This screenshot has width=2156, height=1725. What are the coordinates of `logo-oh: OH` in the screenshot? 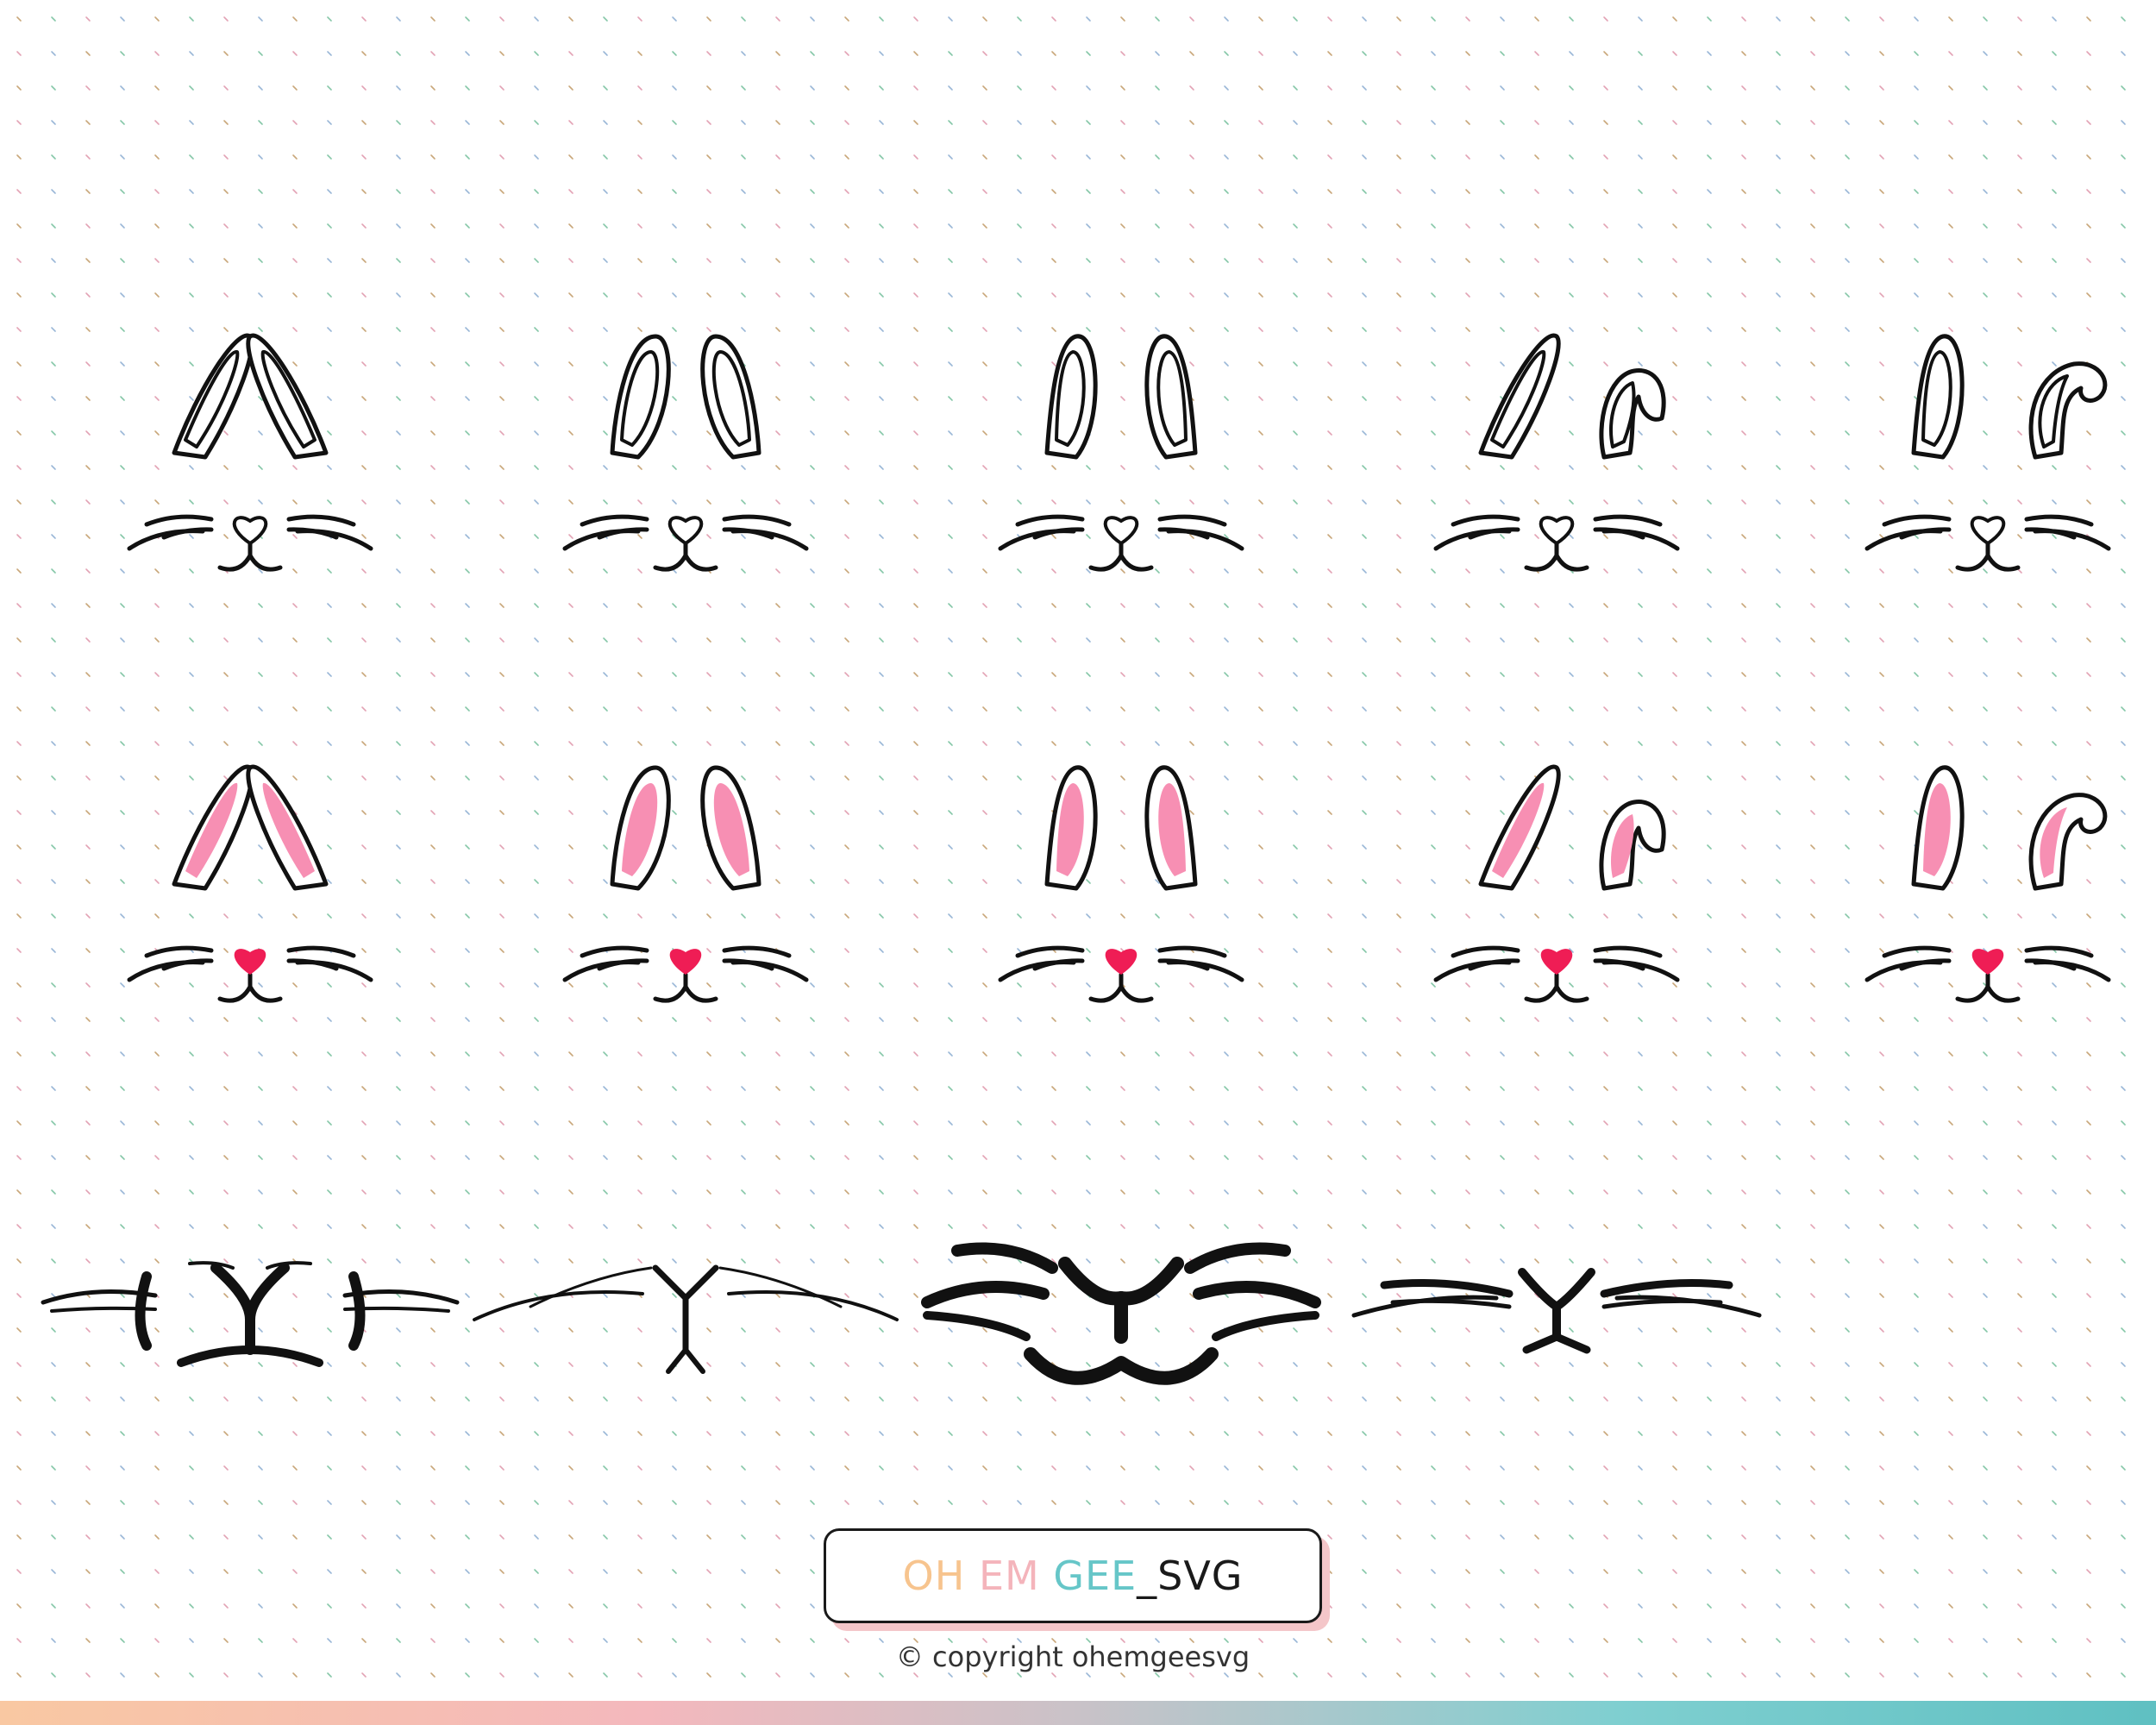 It's located at (934, 1576).